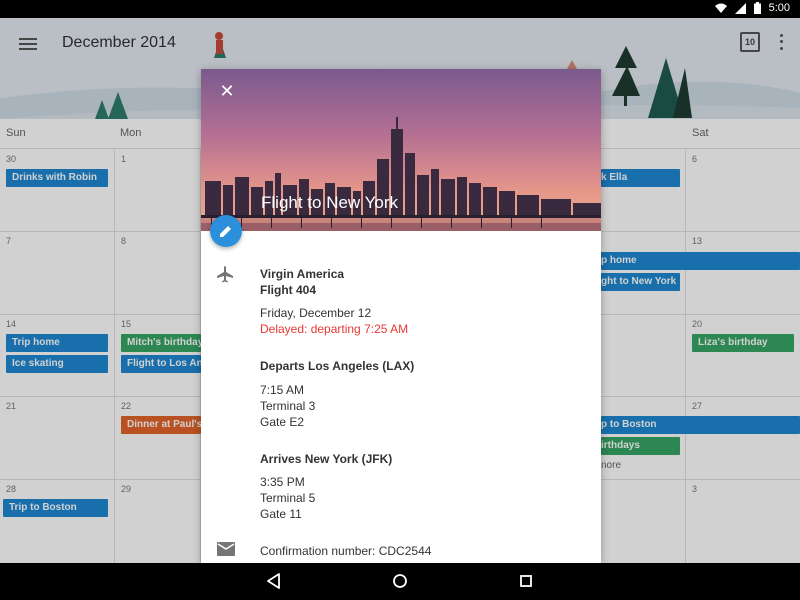 The image size is (800, 600). What do you see at coordinates (779, 8) in the screenshot?
I see `status-time: 5:00` at bounding box center [779, 8].